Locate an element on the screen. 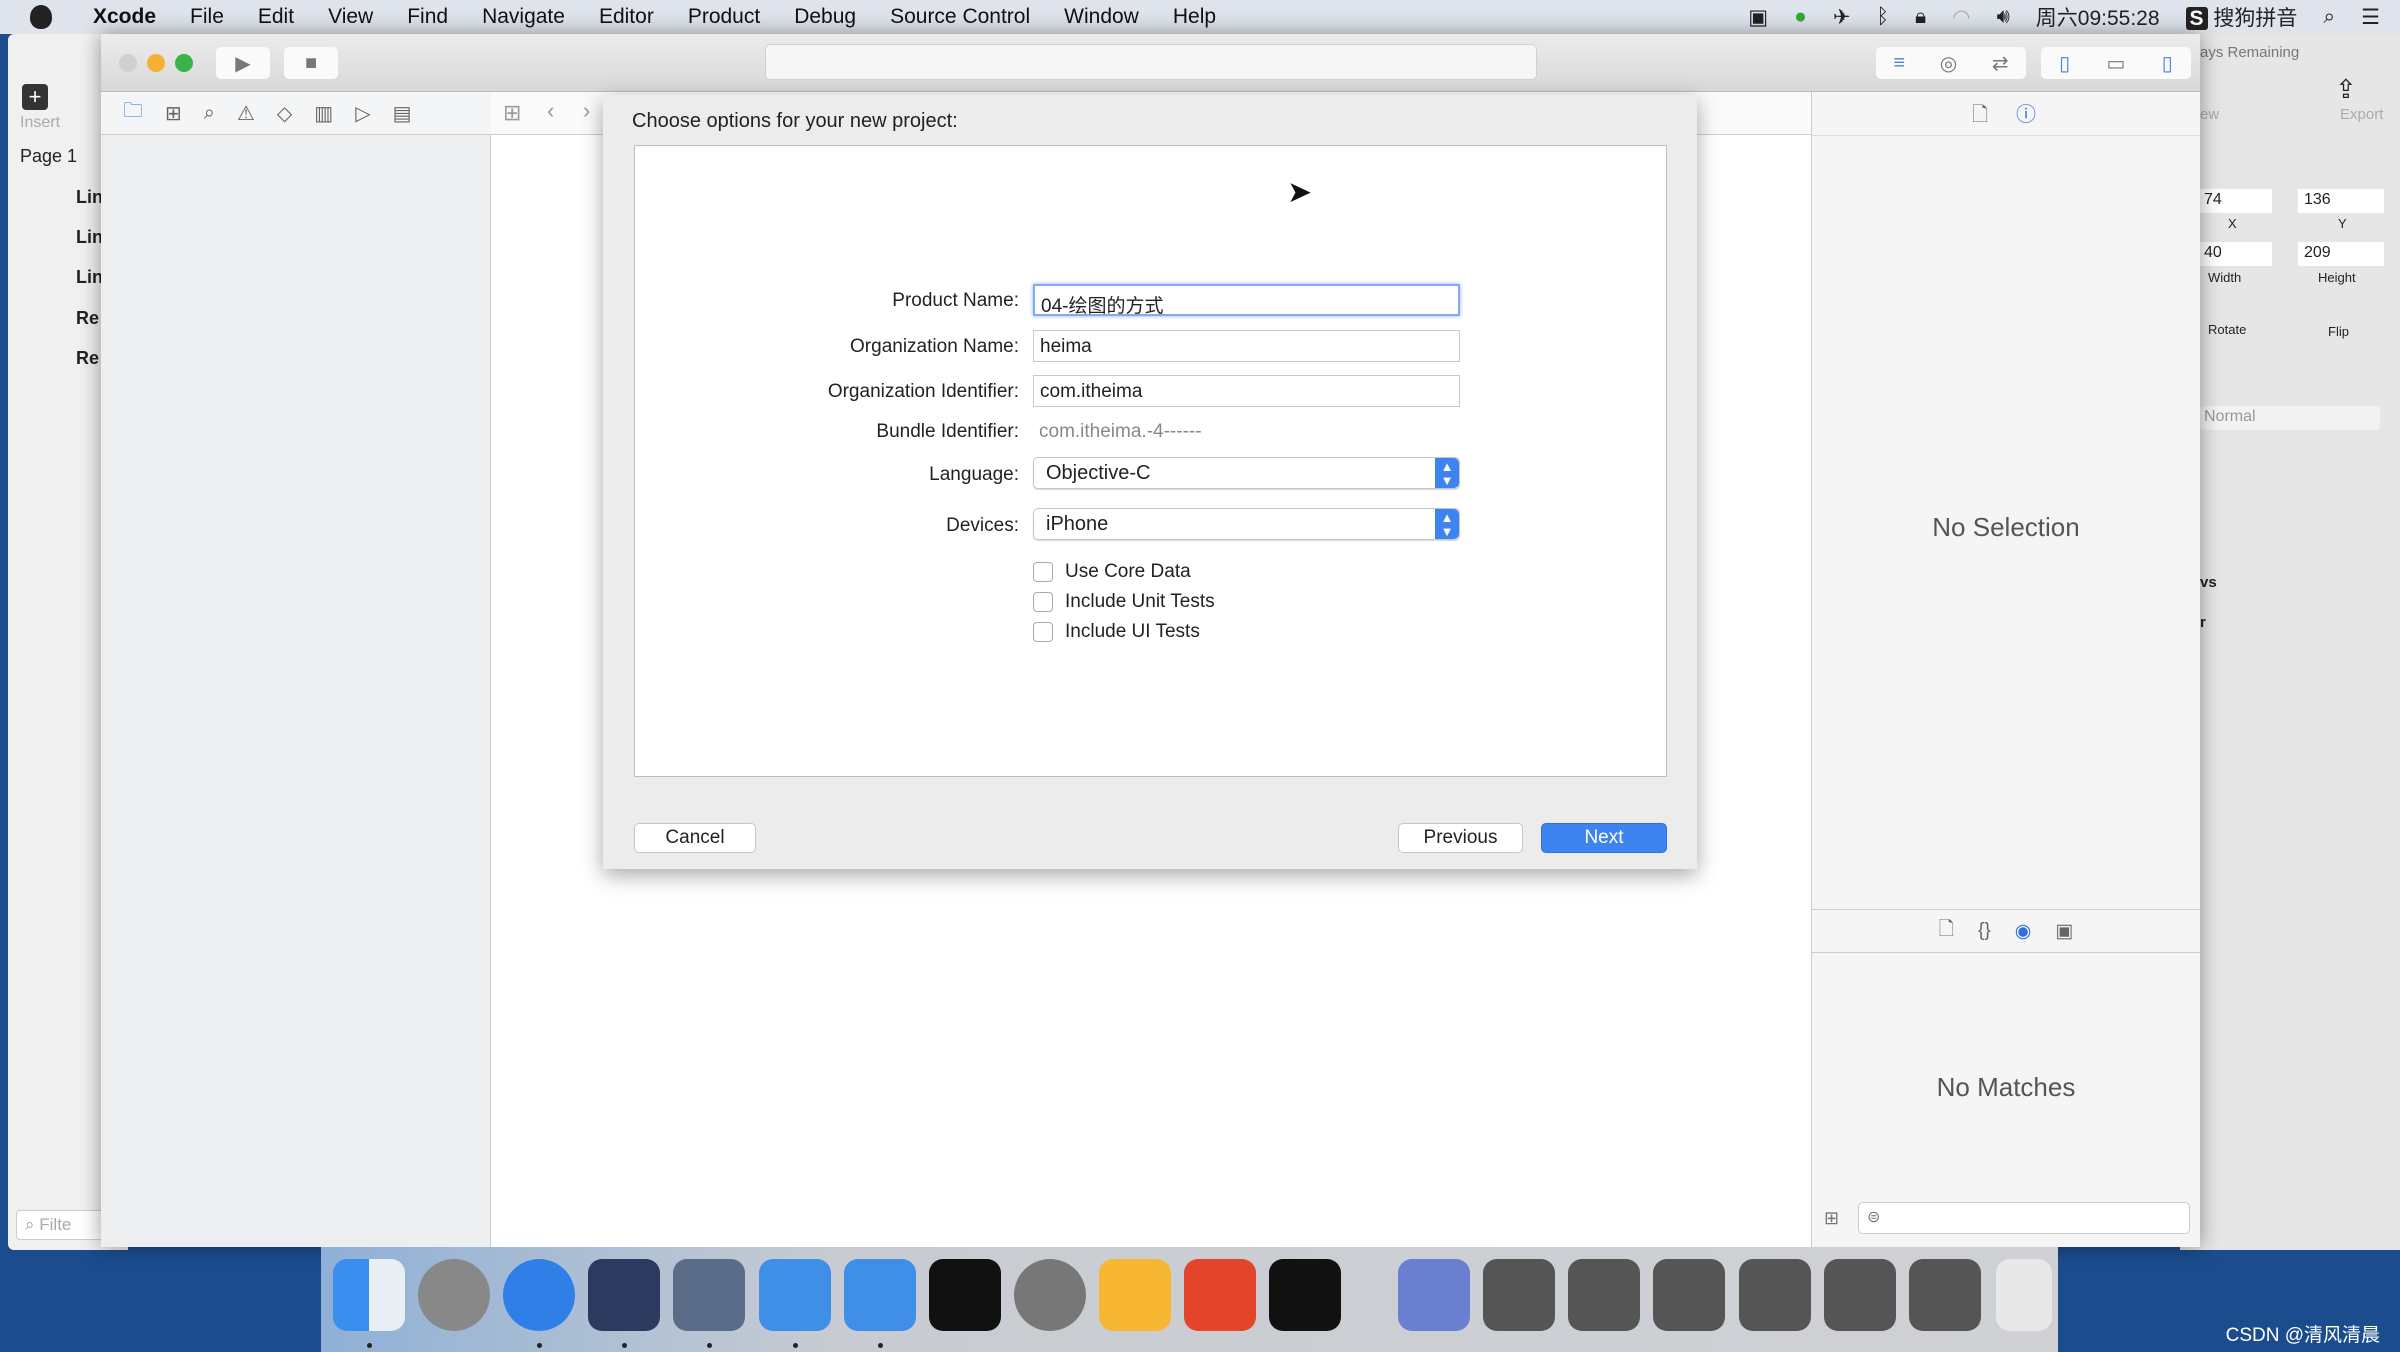  wifi-icon: ◠ is located at coordinates (1961, 17).